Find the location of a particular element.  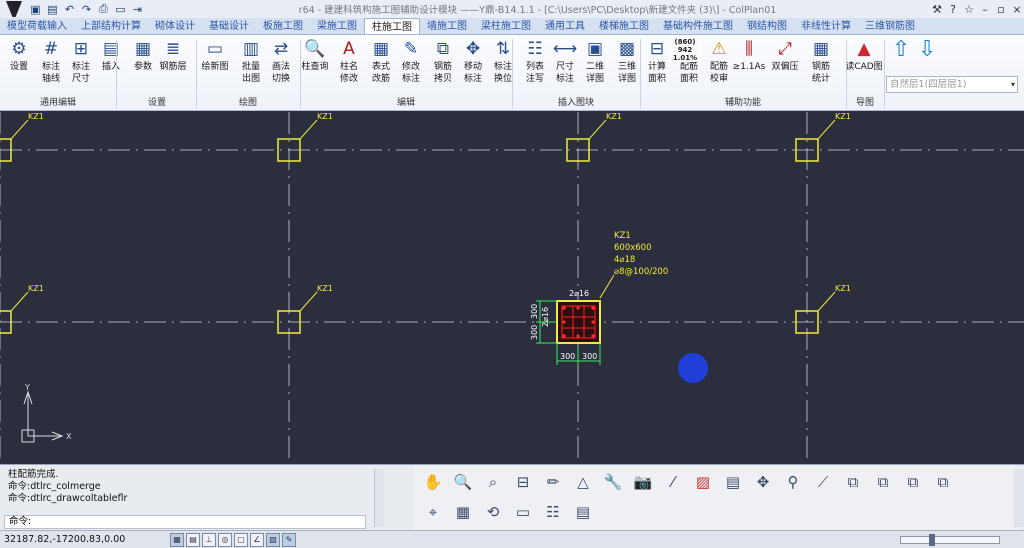

app-logo is located at coordinates (14, 9).